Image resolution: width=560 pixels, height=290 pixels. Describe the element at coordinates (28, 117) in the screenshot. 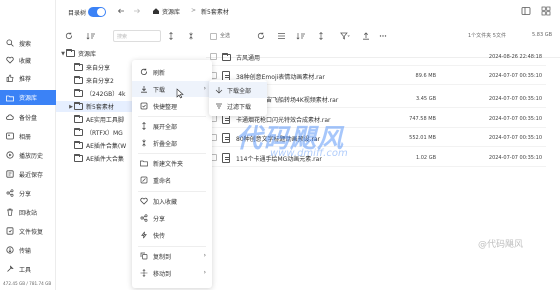

I see `sidebar-item-backup: 备份盘` at that location.